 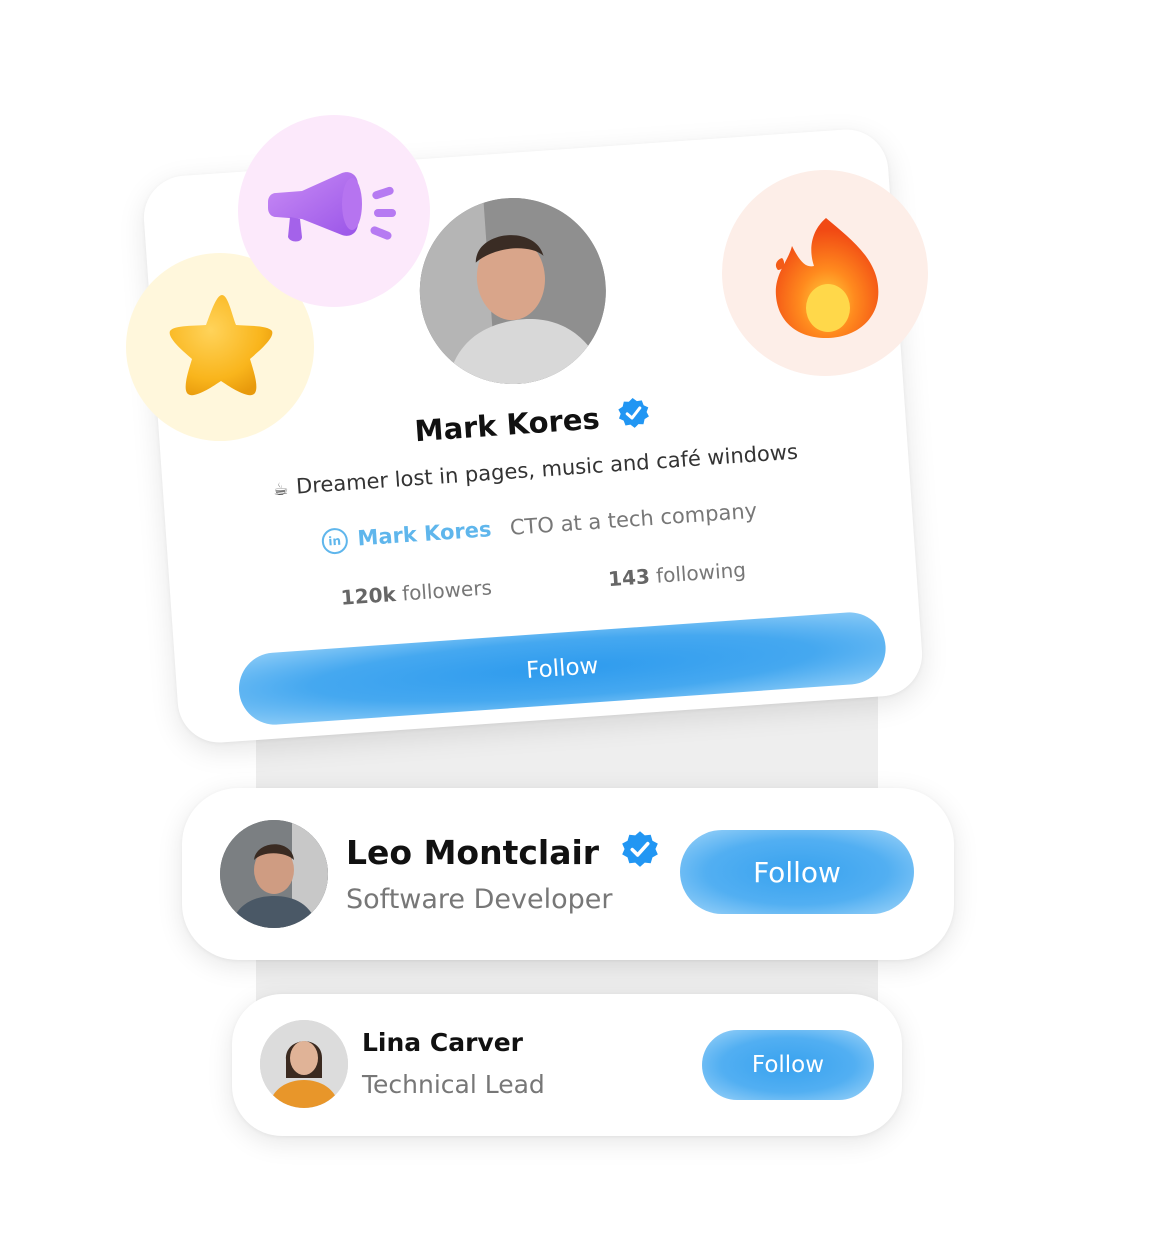 I want to click on user-name: Lina Carver, so click(x=442, y=1042).